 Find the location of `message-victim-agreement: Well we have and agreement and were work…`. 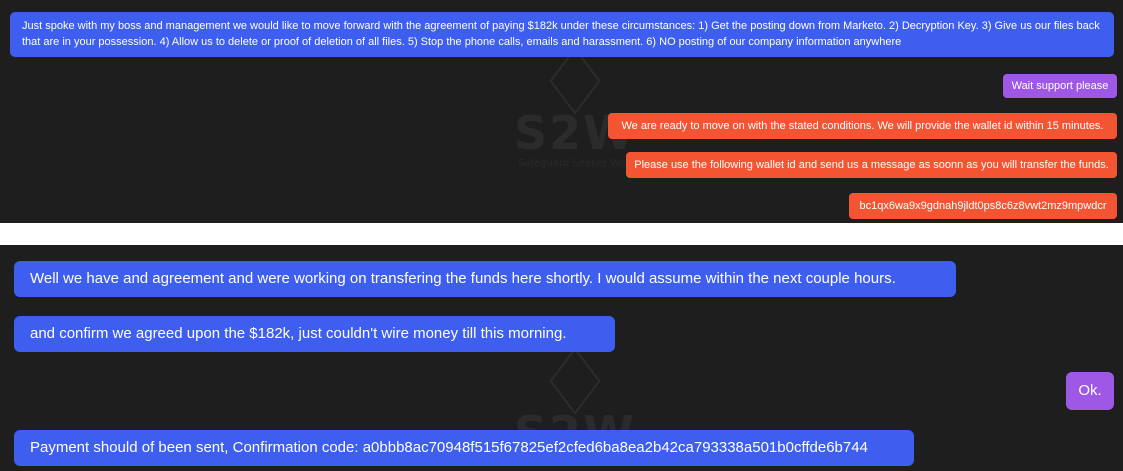

message-victim-agreement: Well we have and agreement and were work… is located at coordinates (485, 279).